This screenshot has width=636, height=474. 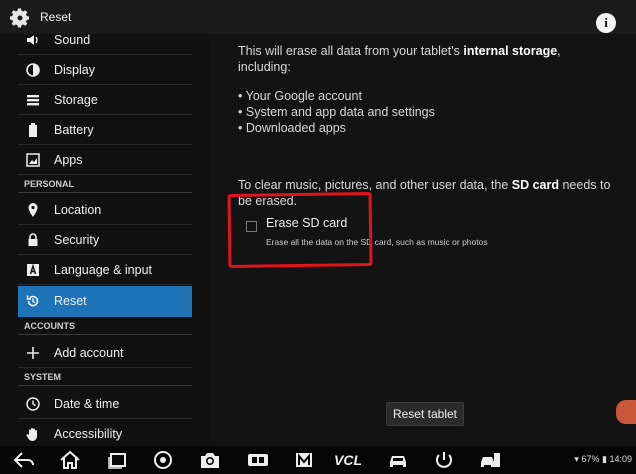 What do you see at coordinates (105, 160) in the screenshot?
I see `sidebar-item-apps: Apps` at bounding box center [105, 160].